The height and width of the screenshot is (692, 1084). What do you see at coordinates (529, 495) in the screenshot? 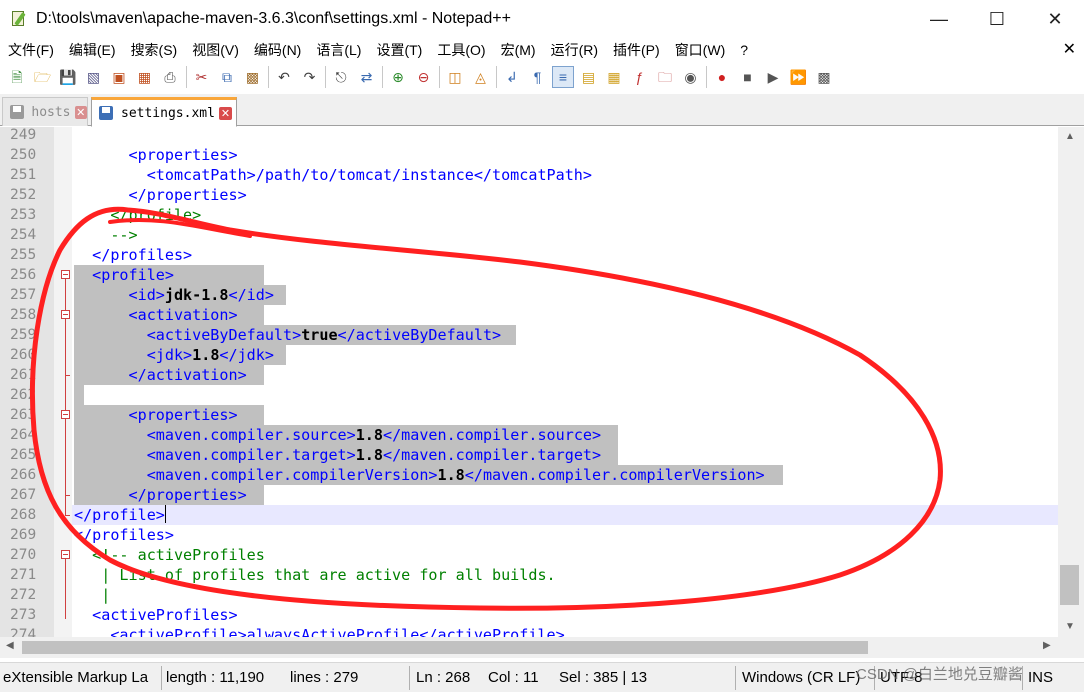
I see `code-line: 267 </properties>` at bounding box center [529, 495].